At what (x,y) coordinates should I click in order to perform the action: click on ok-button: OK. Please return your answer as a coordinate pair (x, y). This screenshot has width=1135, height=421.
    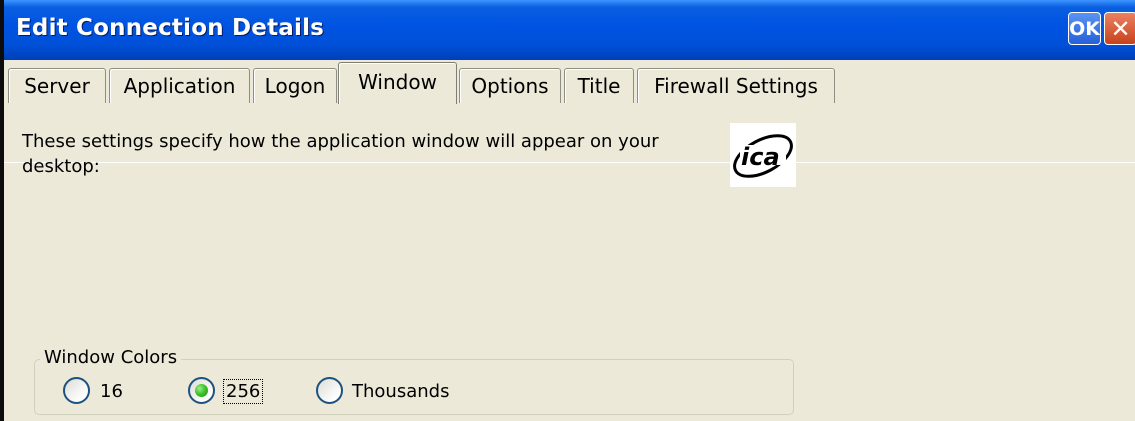
    Looking at the image, I should click on (1084, 28).